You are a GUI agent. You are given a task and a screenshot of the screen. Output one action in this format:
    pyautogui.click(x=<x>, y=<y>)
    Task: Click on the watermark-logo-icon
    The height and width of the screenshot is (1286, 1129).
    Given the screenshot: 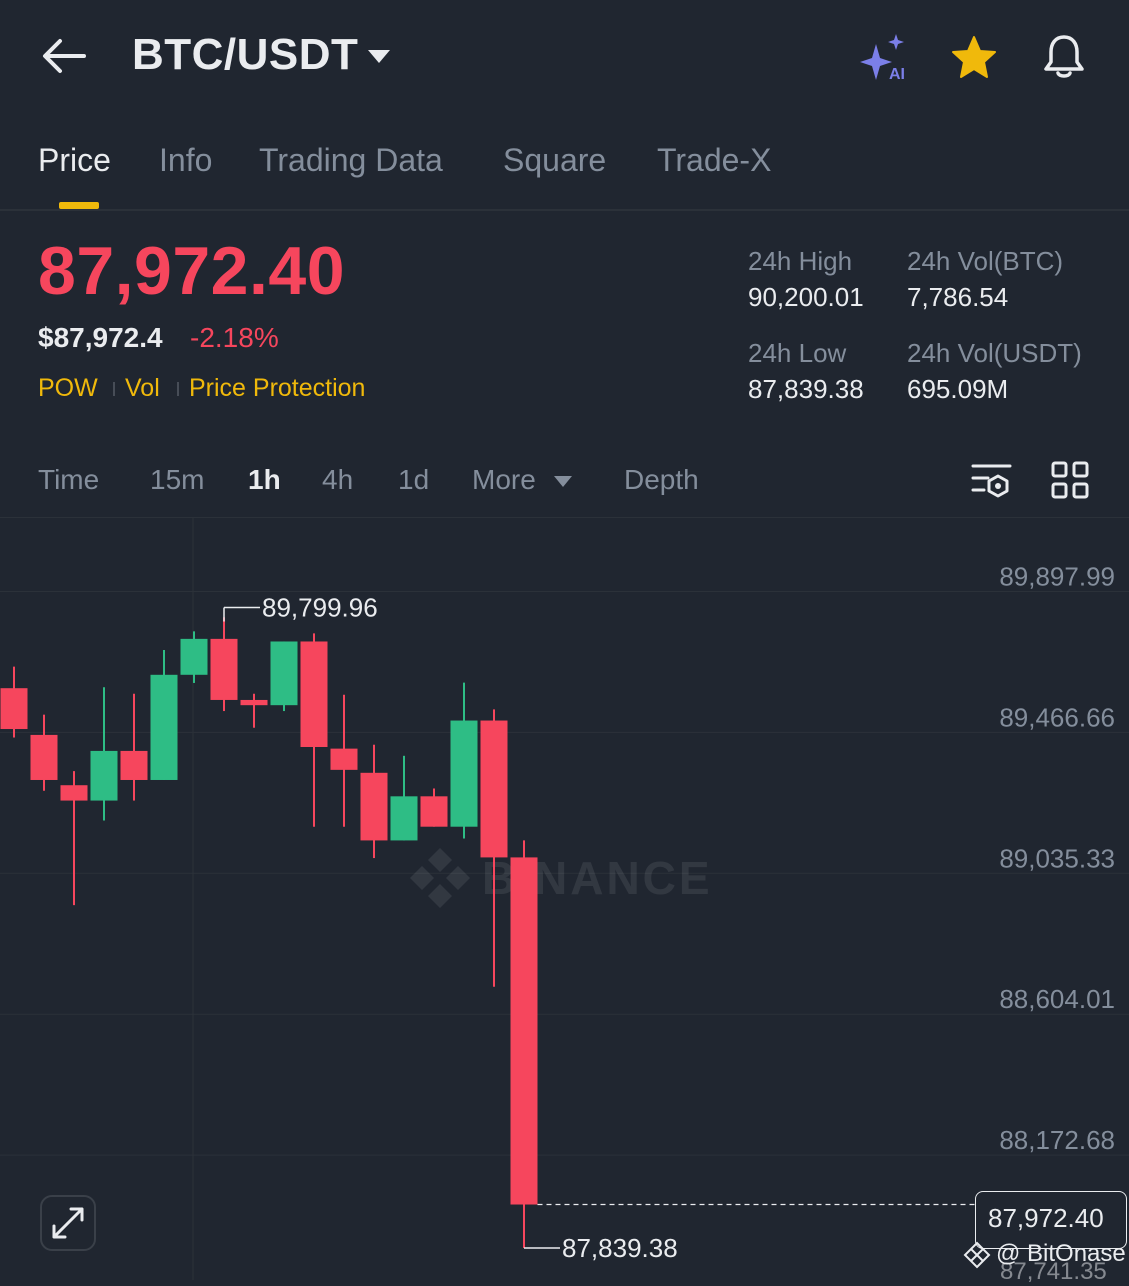 What is the action you would take?
    pyautogui.click(x=977, y=1255)
    